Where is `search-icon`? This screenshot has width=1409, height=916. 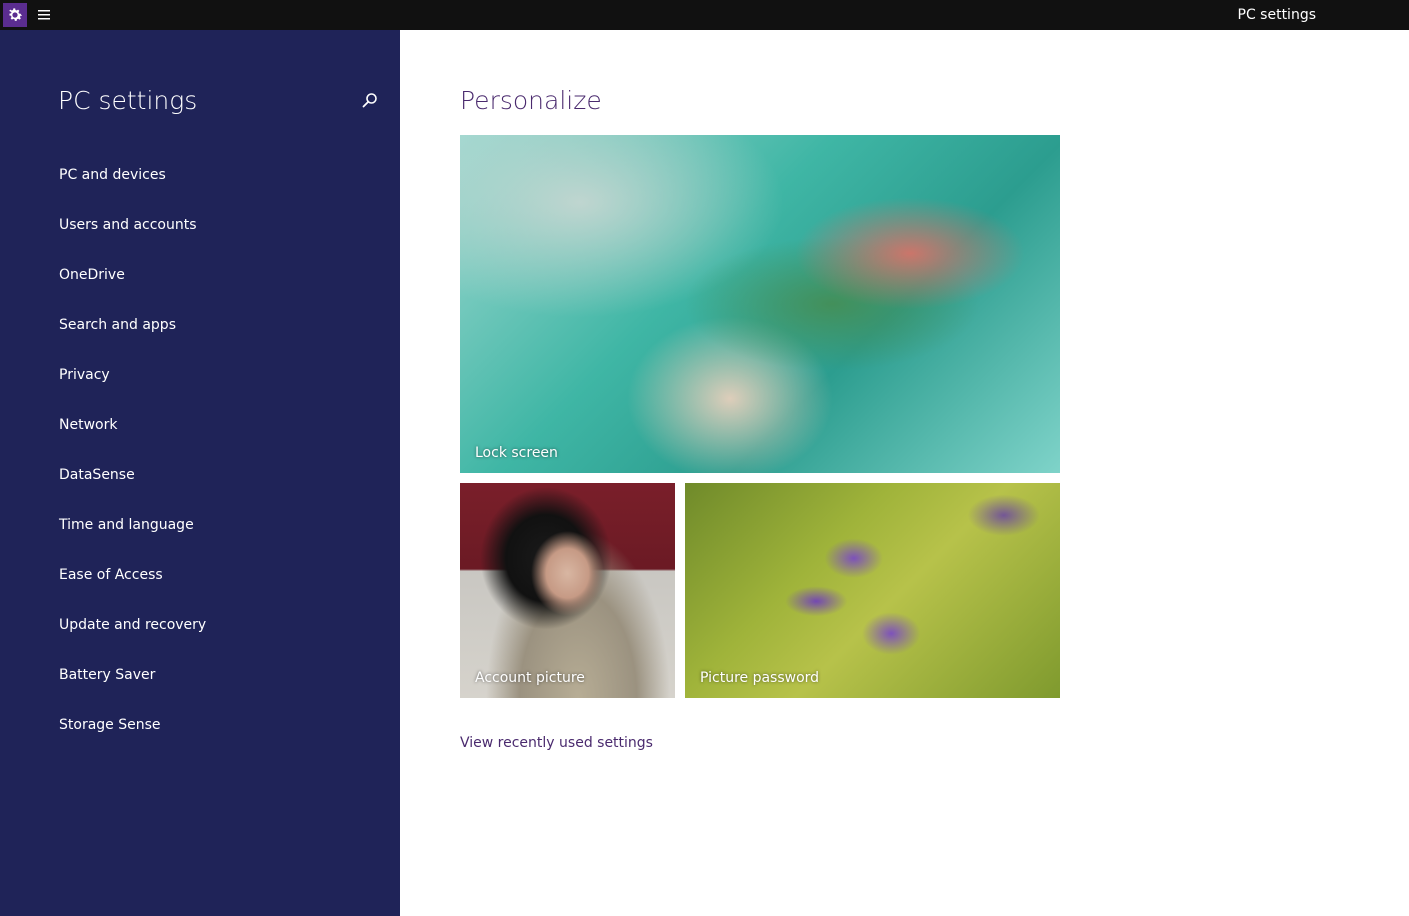 search-icon is located at coordinates (370, 100).